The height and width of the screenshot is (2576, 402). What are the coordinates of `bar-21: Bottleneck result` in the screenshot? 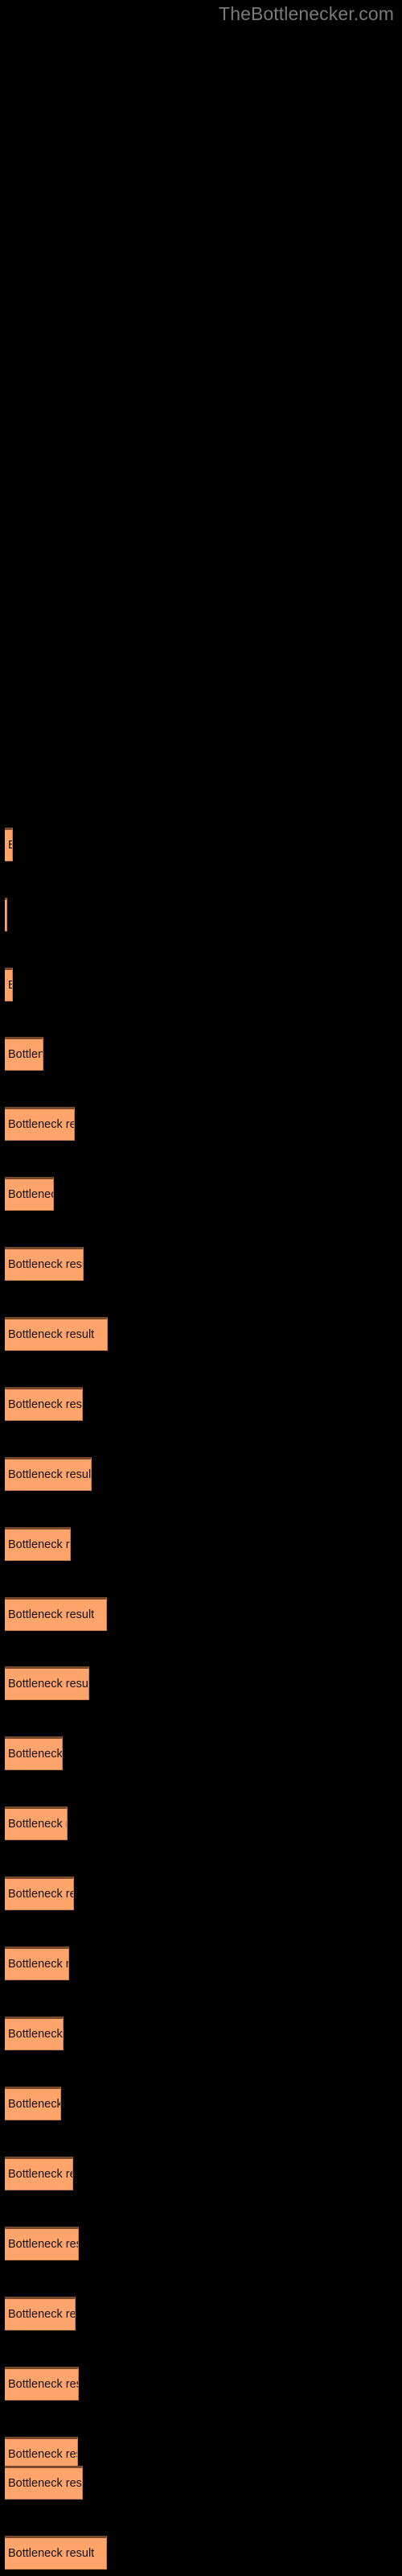 It's located at (42, 2243).